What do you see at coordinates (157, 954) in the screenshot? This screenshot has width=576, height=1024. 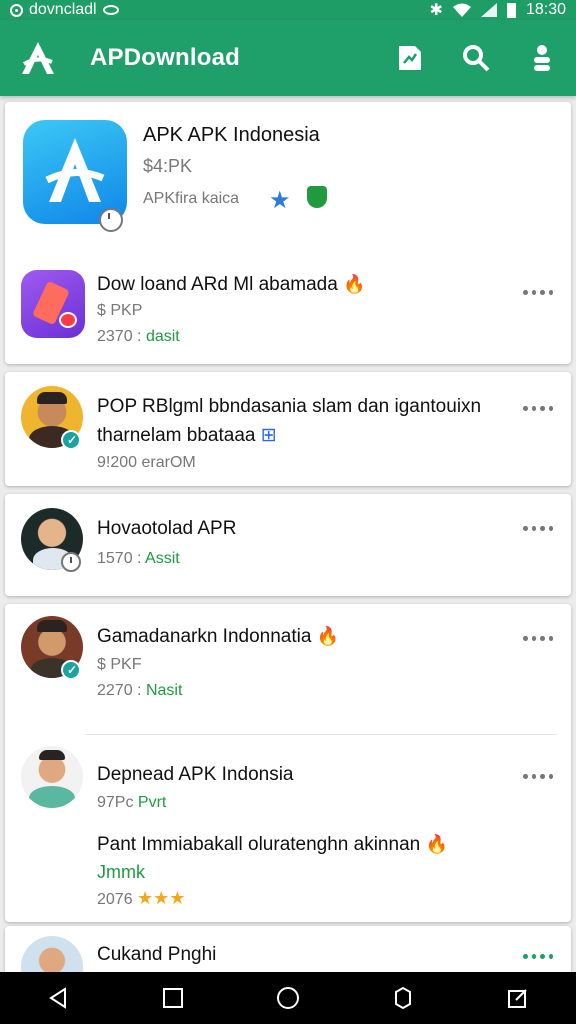 I see `item-name: Cukand Pnghi` at bounding box center [157, 954].